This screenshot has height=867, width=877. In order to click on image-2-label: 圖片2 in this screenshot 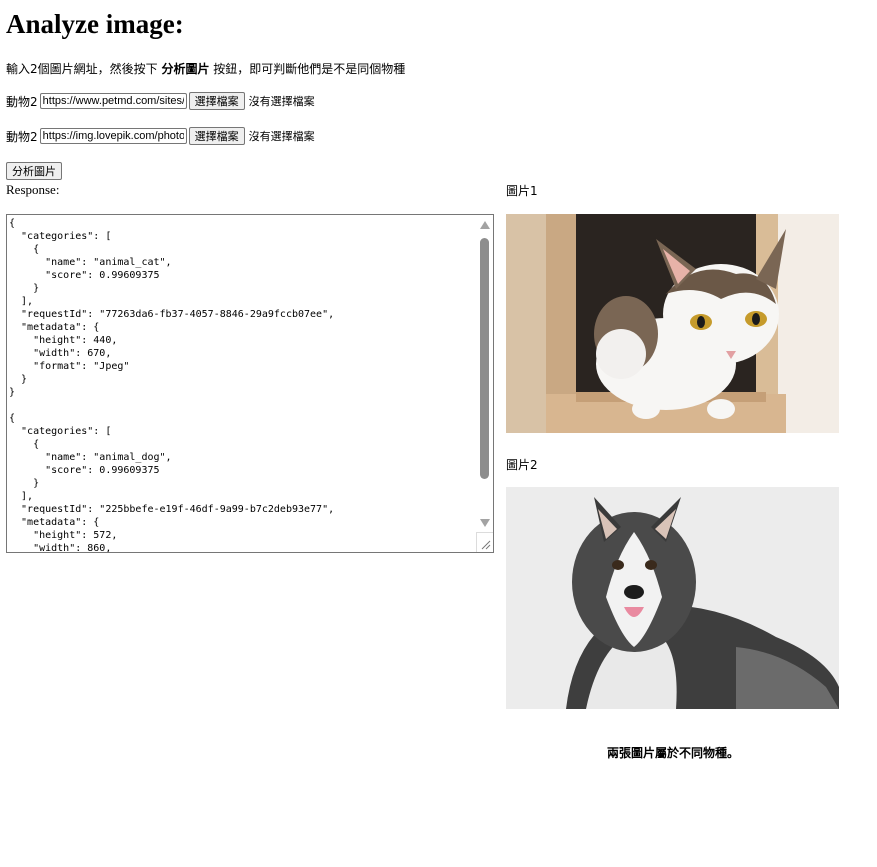, I will do `click(522, 465)`.